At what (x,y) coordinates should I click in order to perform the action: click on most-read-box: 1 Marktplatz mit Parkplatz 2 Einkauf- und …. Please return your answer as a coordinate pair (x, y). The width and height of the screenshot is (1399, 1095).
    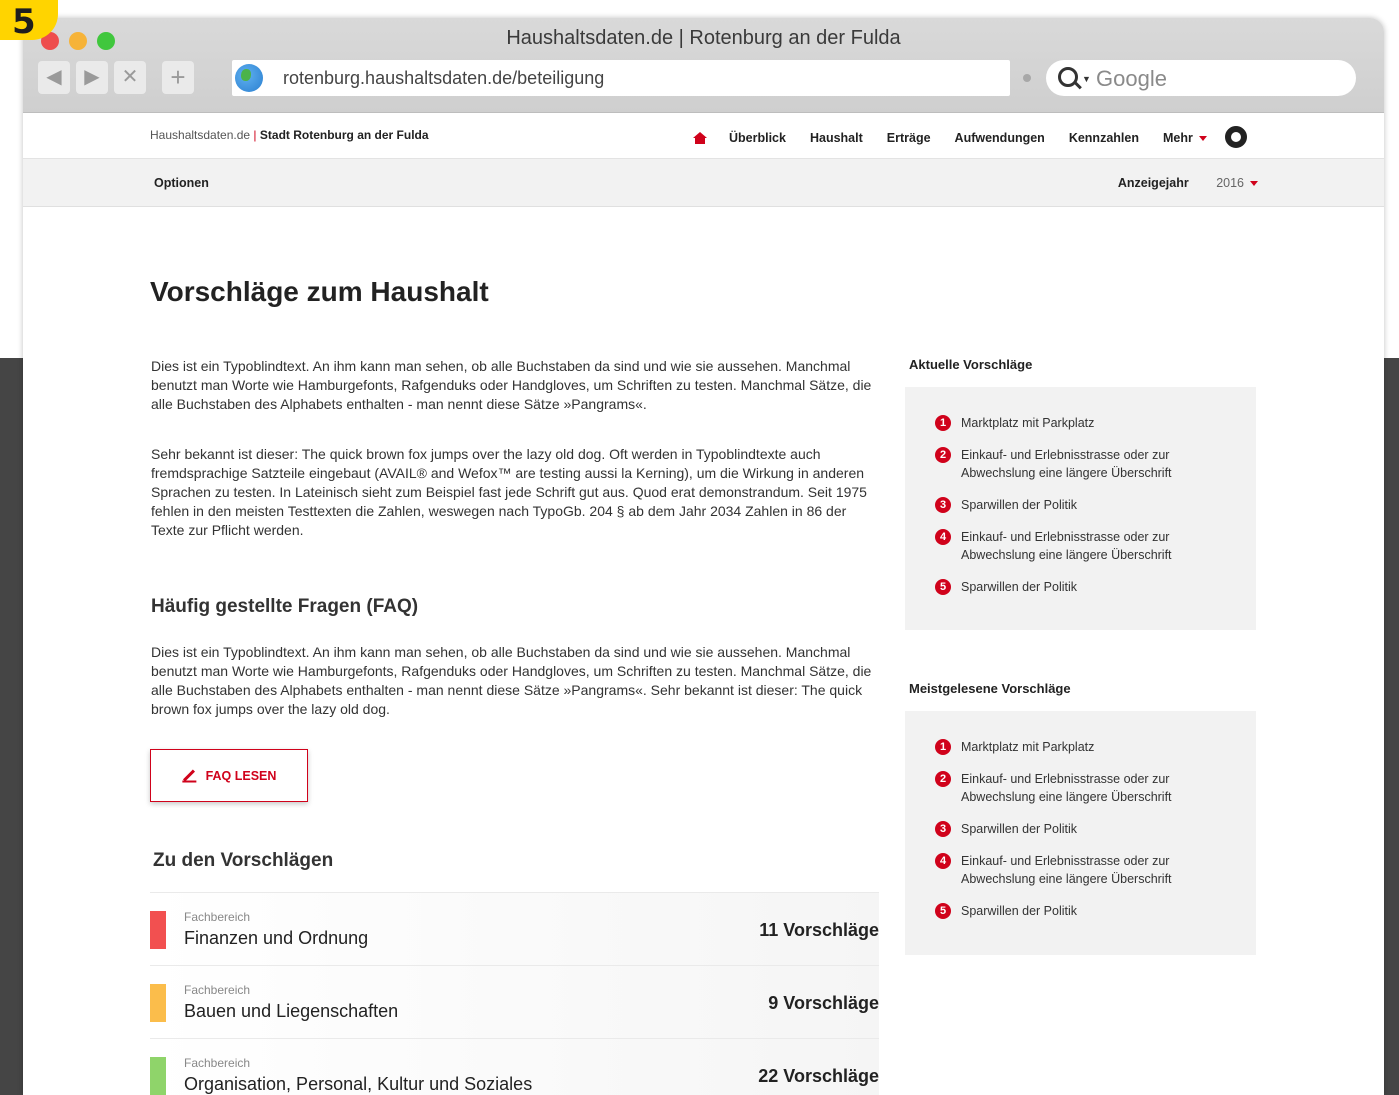
    Looking at the image, I should click on (1080, 833).